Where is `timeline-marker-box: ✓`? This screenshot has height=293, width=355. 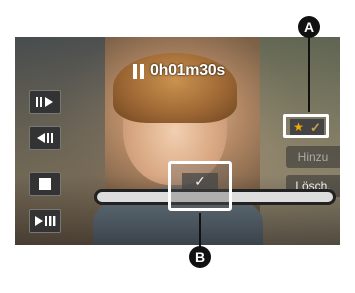
timeline-marker-box: ✓ is located at coordinates (200, 186).